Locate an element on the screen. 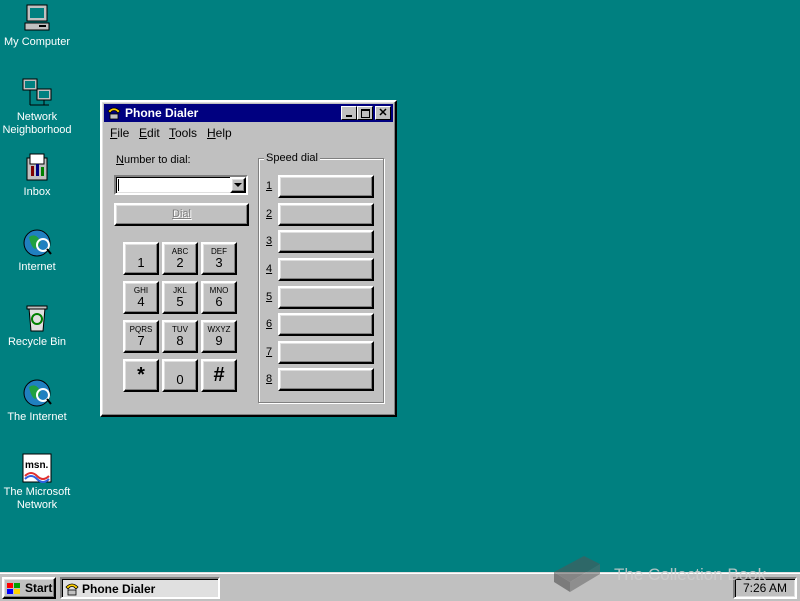 This screenshot has width=800, height=601. menu-bar: File Edit Tools Help is located at coordinates (248, 133).